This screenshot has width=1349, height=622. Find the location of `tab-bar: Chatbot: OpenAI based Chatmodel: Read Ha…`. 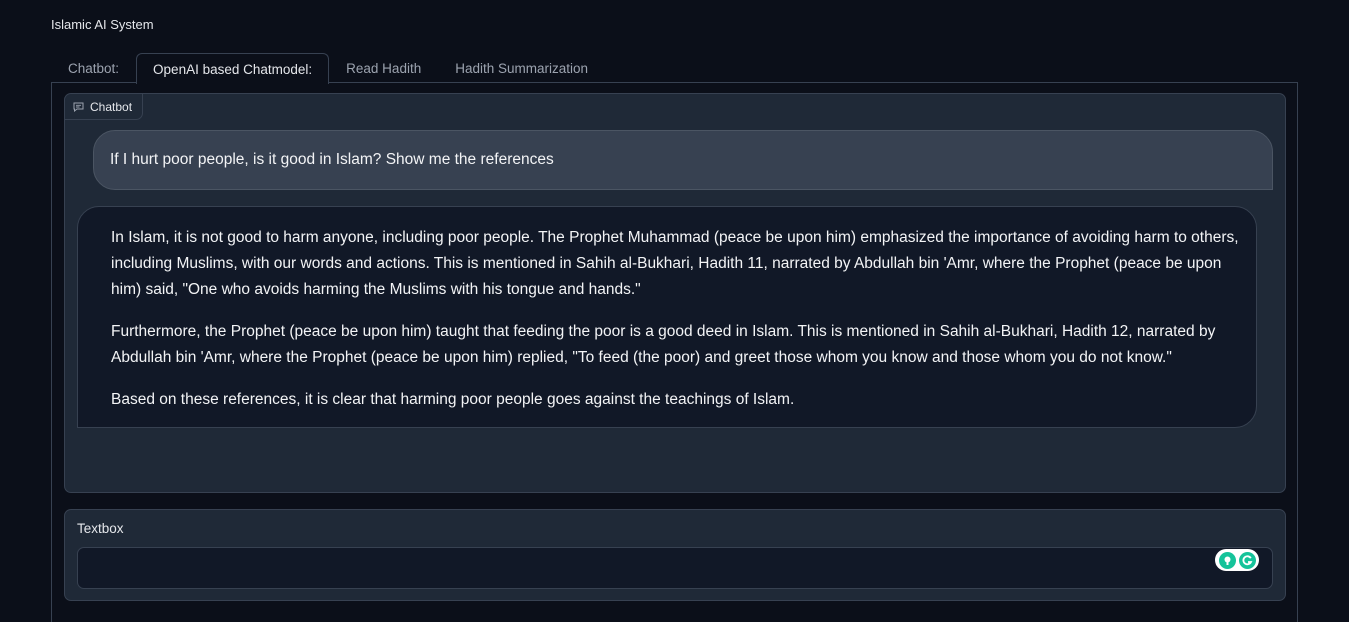

tab-bar: Chatbot: OpenAI based Chatmodel: Read Ha… is located at coordinates (328, 68).